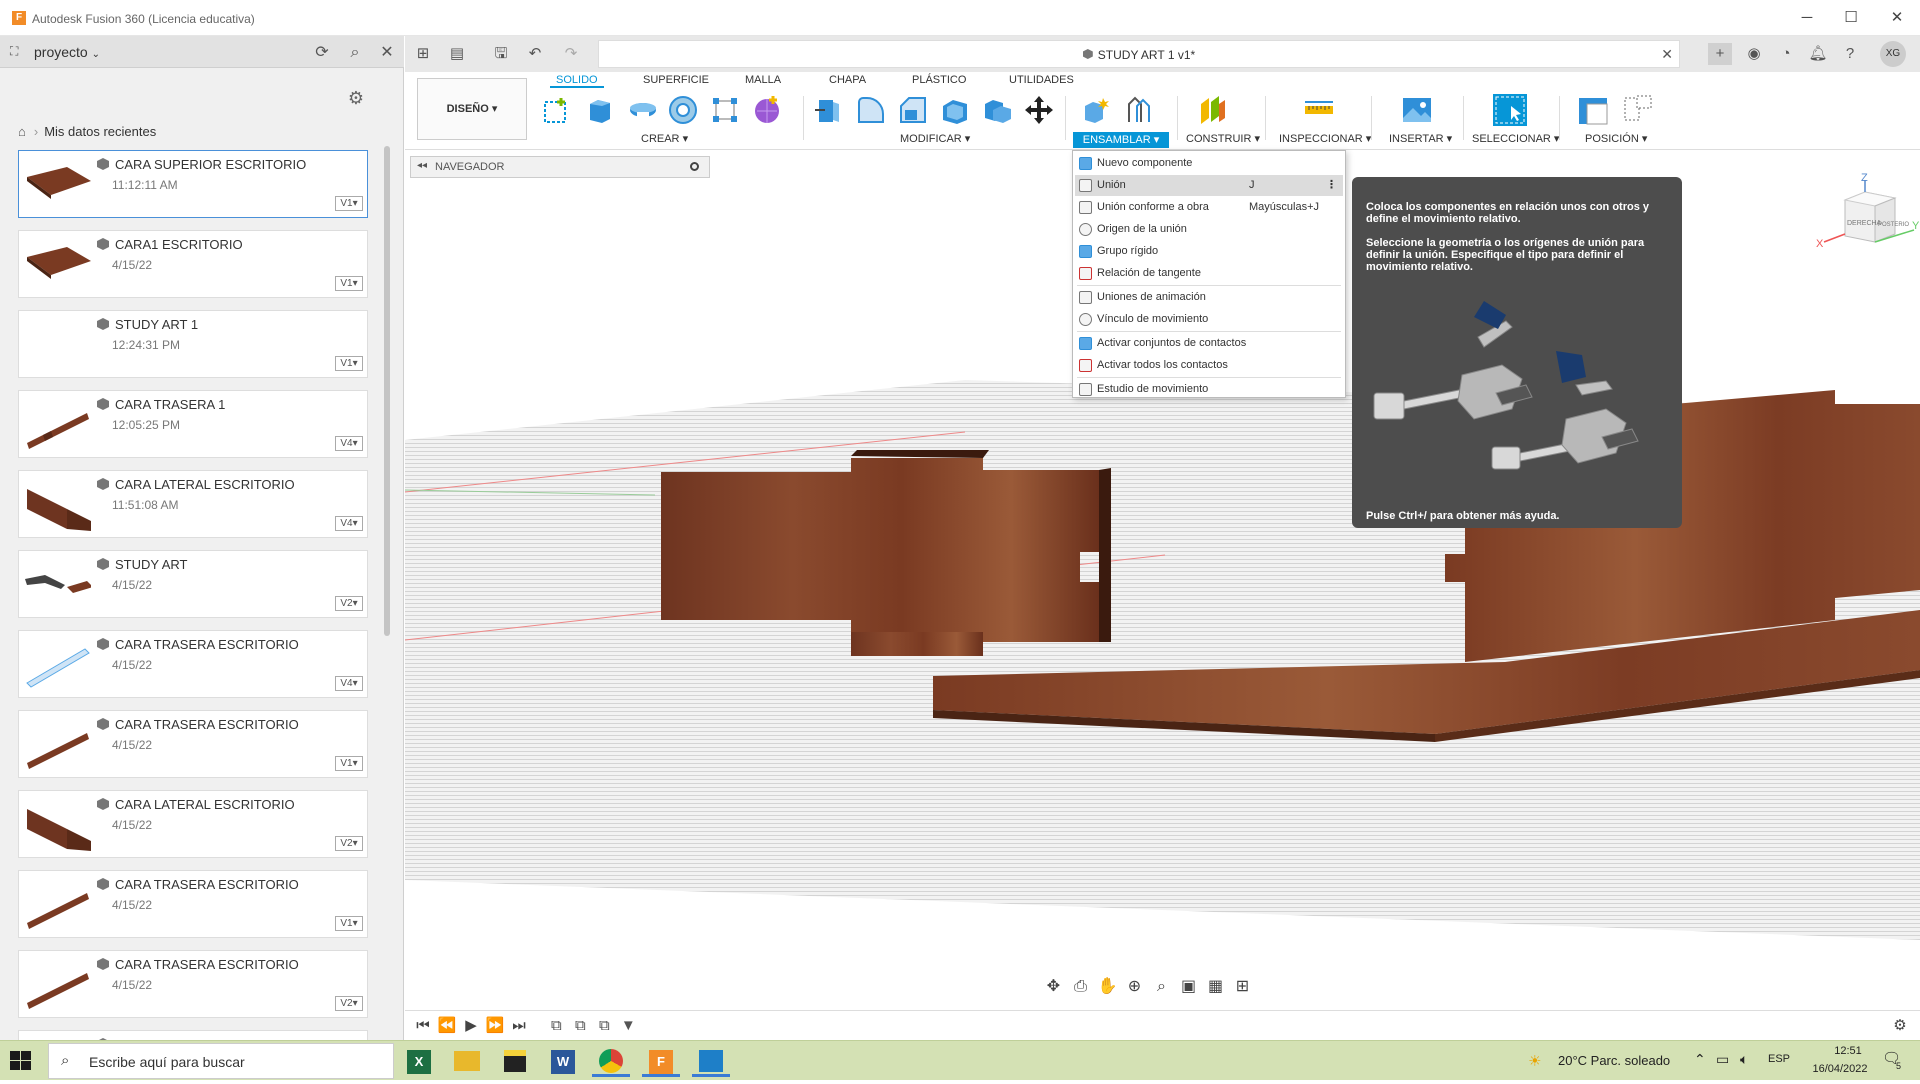 This screenshot has width=1920, height=1084. Describe the element at coordinates (21, 1061) in the screenshot. I see `windows-start-icon` at that location.